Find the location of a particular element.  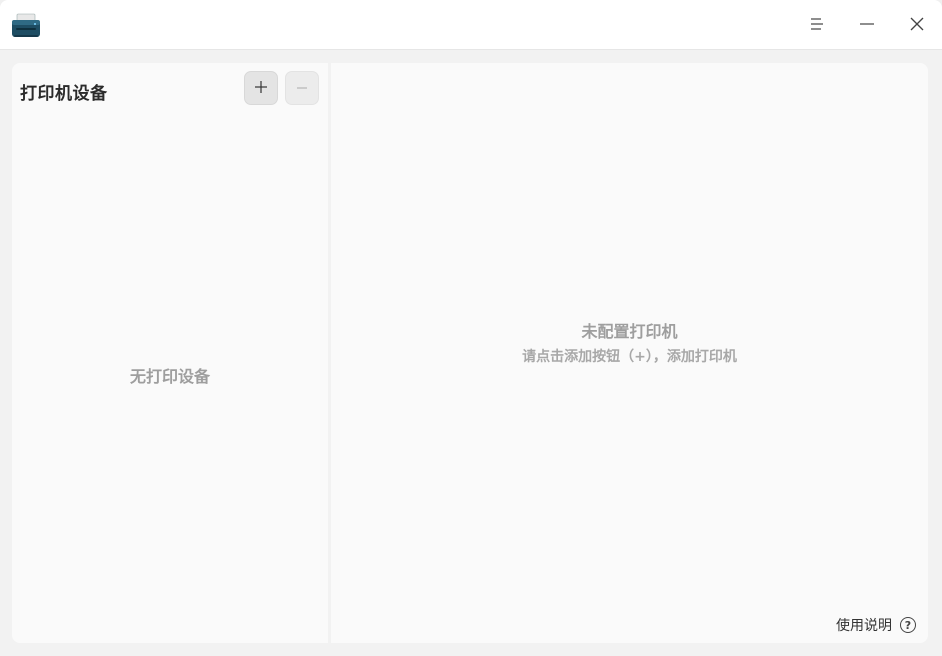

plus-icon is located at coordinates (261, 88).